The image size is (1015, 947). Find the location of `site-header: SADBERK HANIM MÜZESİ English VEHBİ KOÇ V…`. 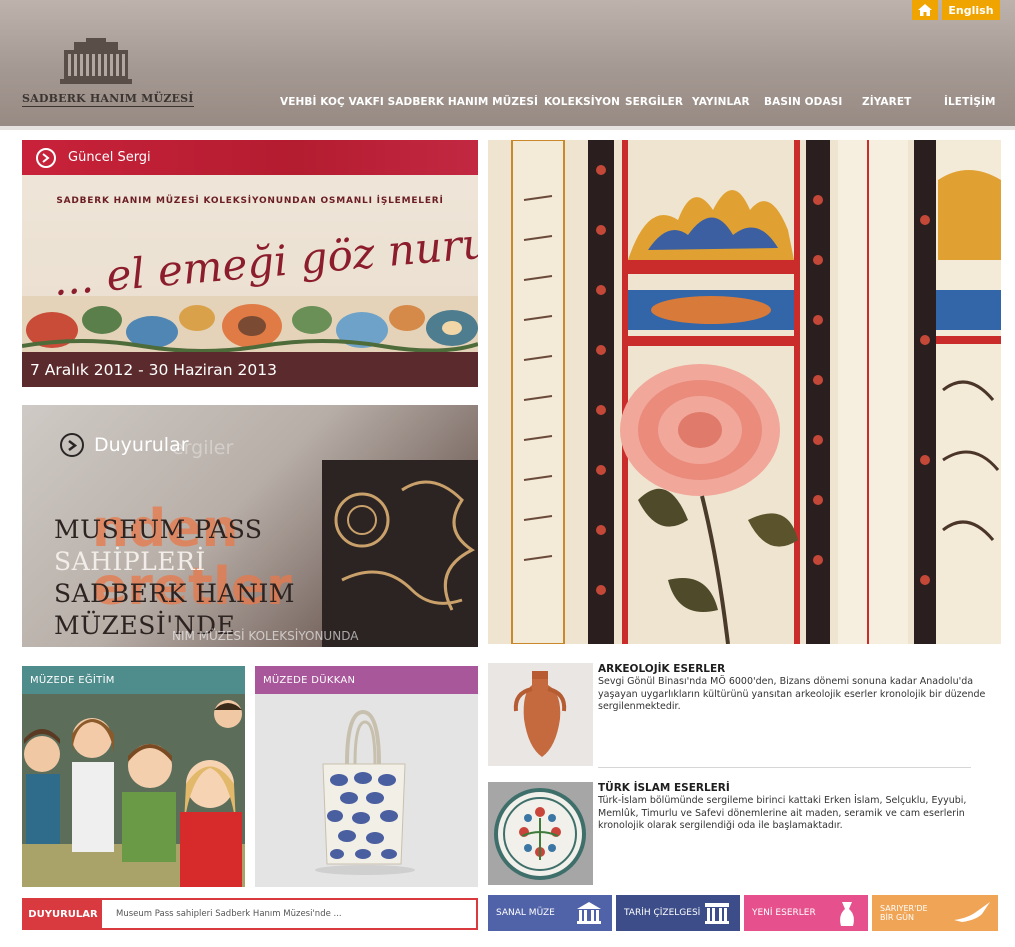

site-header: SADBERK HANIM MÜZESİ English VEHBİ KOÇ V… is located at coordinates (507, 64).